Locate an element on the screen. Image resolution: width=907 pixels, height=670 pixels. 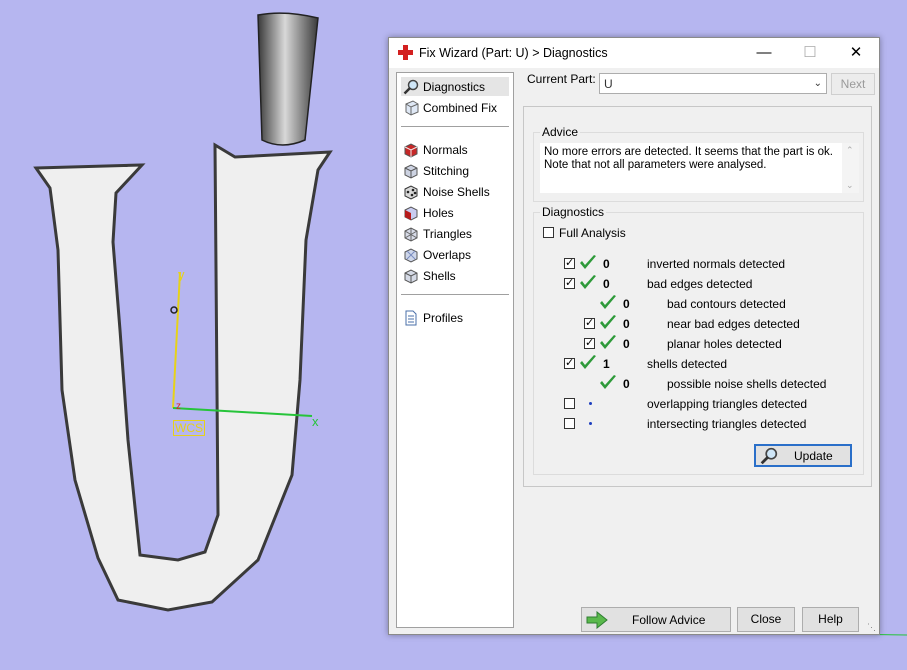
y-axis-line is located at coordinates (176, 340).